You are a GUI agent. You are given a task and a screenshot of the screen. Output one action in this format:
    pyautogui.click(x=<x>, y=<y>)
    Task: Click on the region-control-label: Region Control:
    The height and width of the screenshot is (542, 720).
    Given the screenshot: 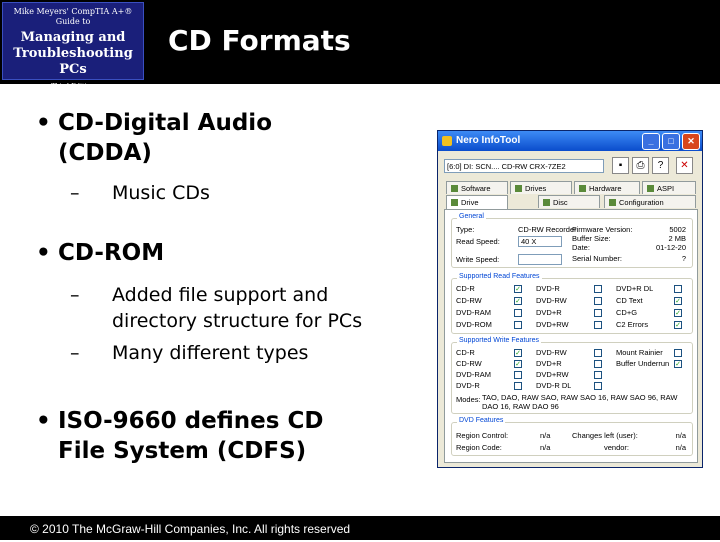 What is the action you would take?
    pyautogui.click(x=482, y=435)
    